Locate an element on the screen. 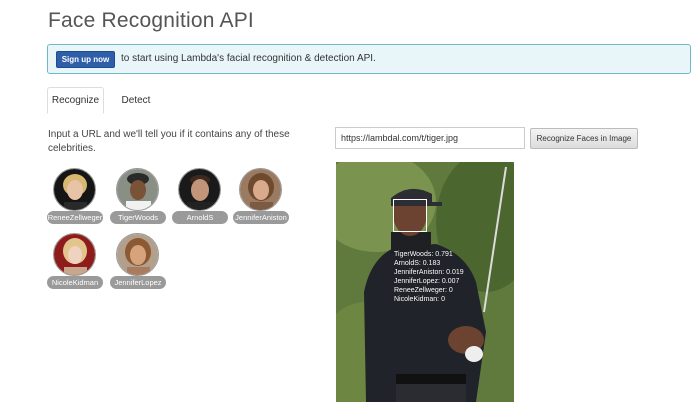  image-url-input is located at coordinates (430, 138).